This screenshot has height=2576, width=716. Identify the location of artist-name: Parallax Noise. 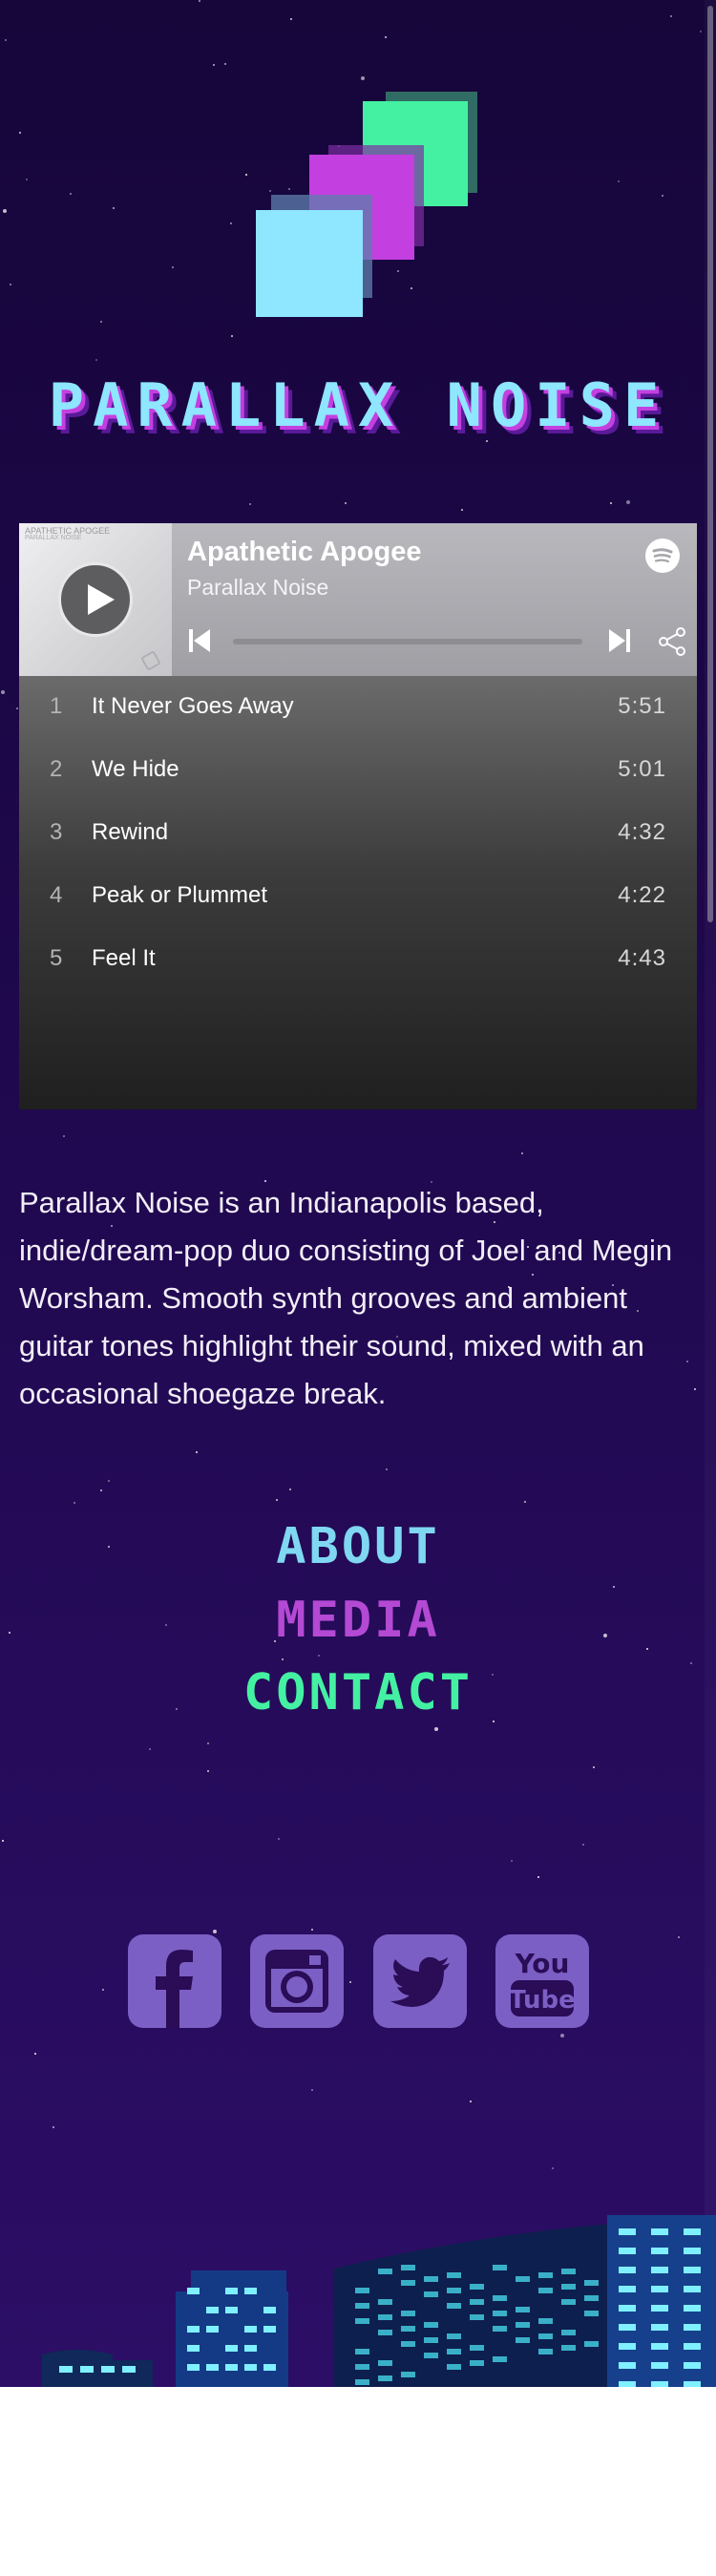
(257, 588).